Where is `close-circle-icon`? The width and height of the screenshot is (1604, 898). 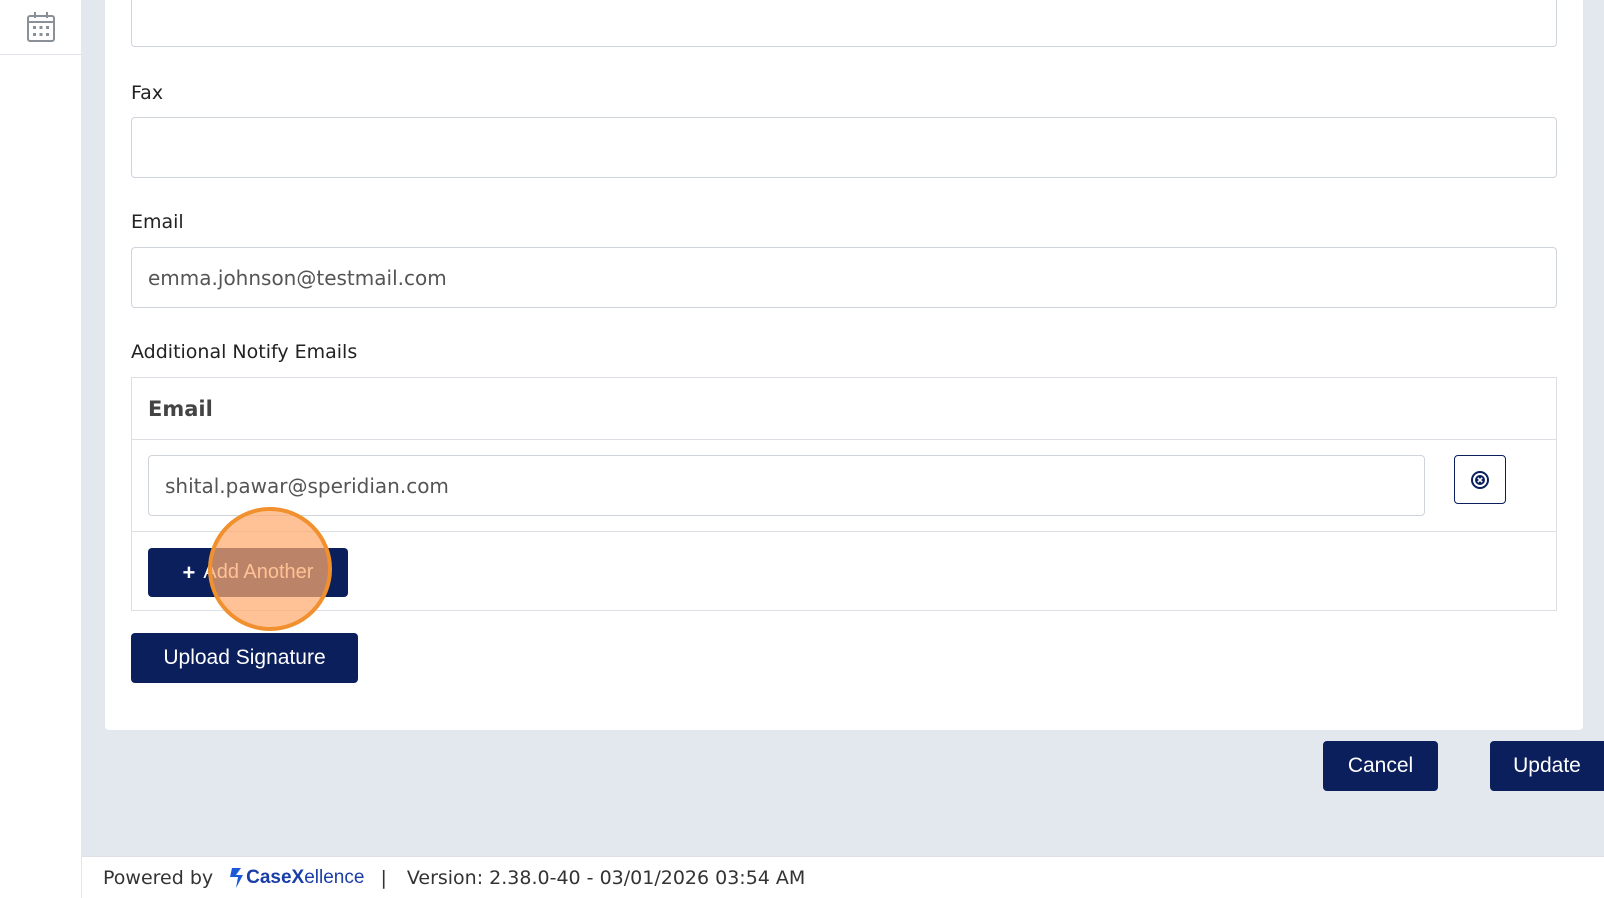 close-circle-icon is located at coordinates (1480, 479).